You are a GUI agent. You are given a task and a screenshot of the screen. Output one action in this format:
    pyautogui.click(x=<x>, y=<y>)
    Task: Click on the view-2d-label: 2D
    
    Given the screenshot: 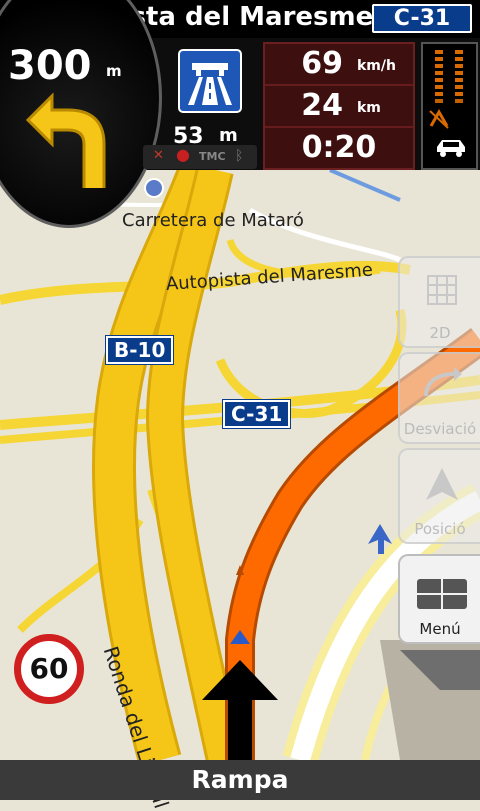 What is the action you would take?
    pyautogui.click(x=440, y=333)
    